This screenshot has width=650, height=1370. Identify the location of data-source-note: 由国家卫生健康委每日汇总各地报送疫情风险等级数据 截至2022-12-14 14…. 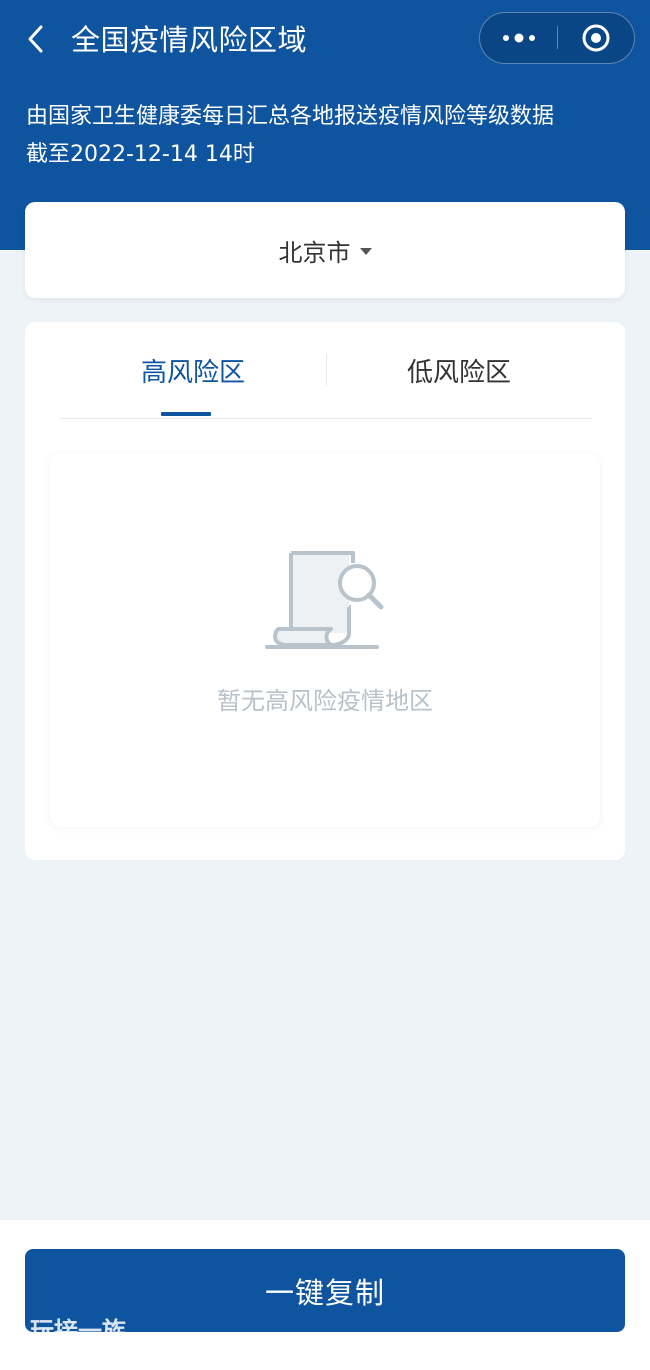
(290, 136).